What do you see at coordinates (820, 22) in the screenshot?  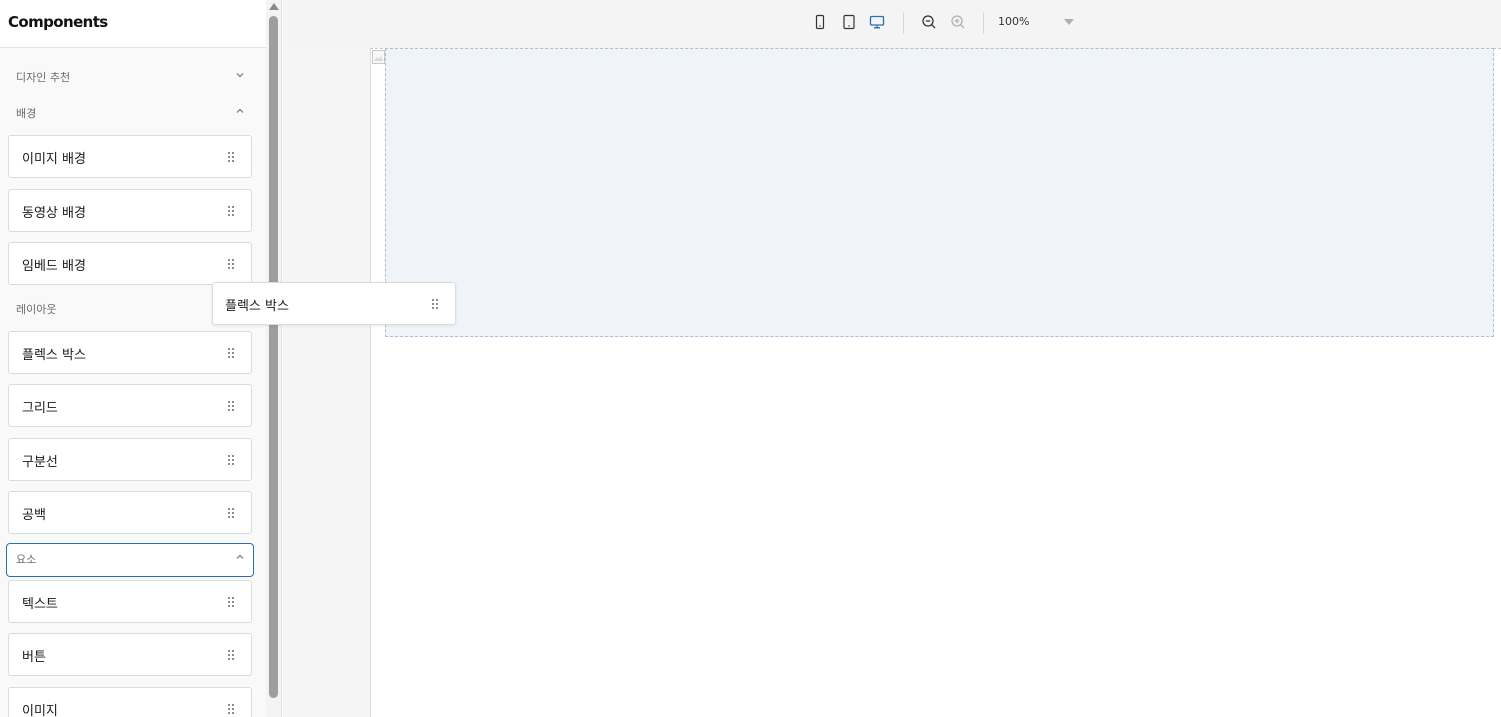 I see `mobile-icon` at bounding box center [820, 22].